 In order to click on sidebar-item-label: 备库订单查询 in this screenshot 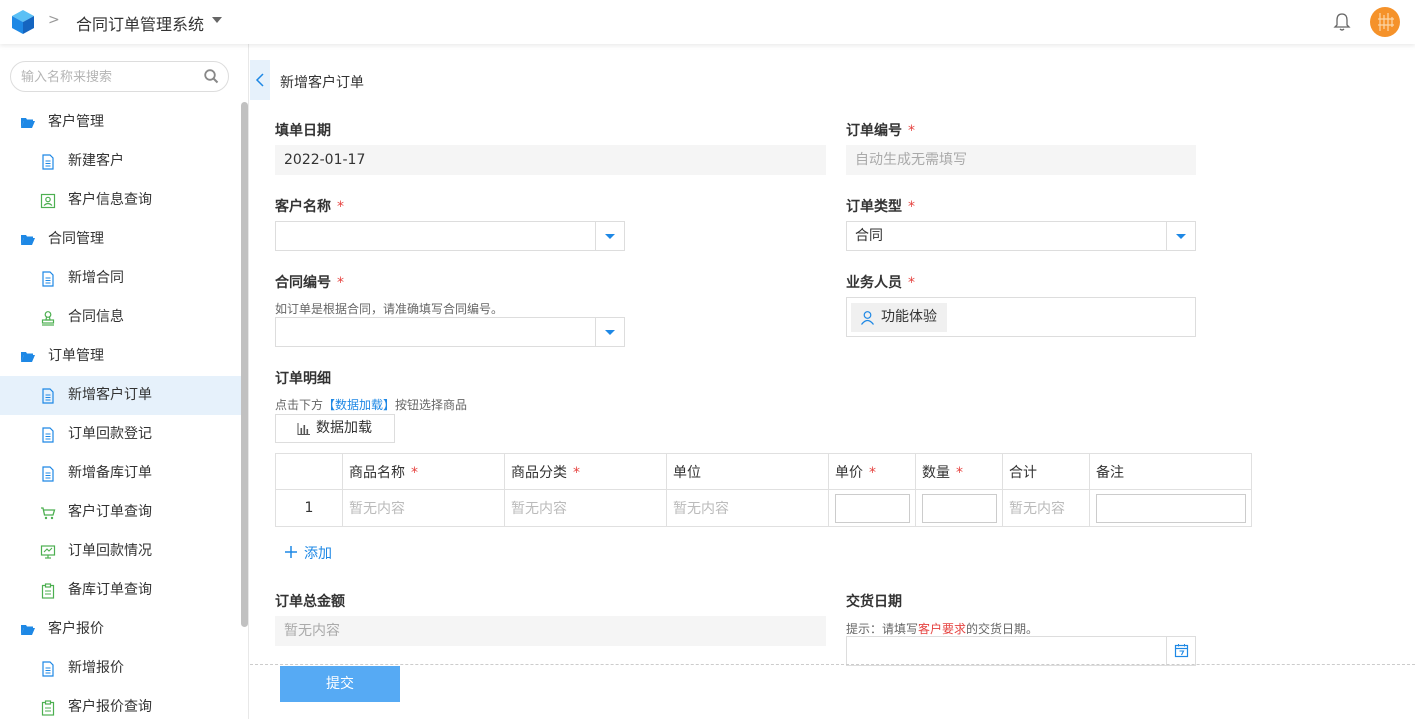, I will do `click(110, 590)`.